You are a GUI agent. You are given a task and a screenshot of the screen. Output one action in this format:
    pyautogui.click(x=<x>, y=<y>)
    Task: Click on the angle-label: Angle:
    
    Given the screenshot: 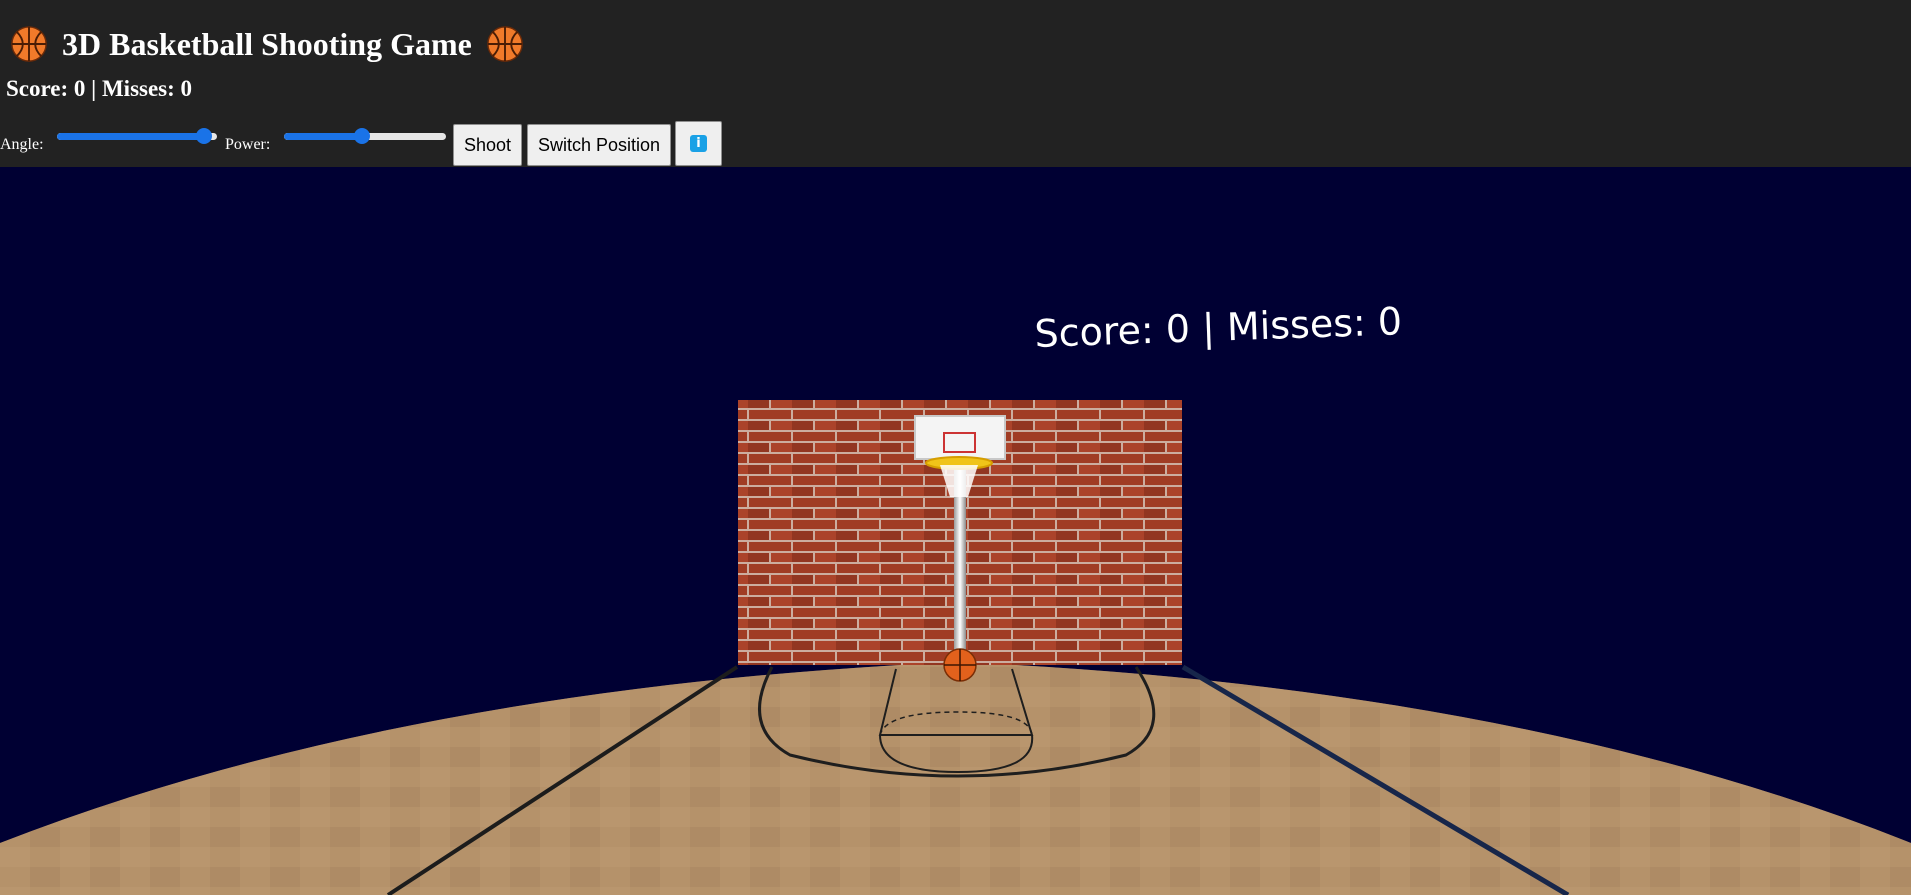 What is the action you would take?
    pyautogui.click(x=22, y=144)
    